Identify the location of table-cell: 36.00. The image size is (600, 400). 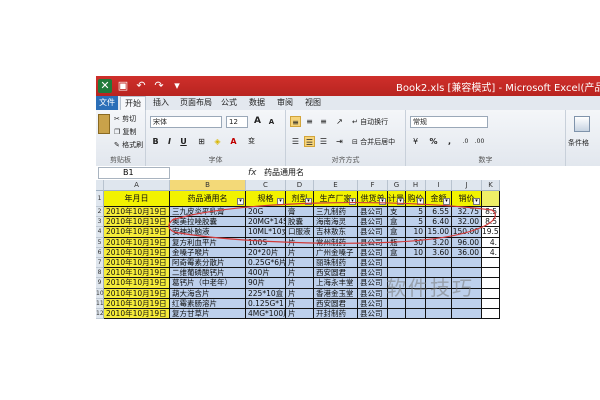
(467, 252).